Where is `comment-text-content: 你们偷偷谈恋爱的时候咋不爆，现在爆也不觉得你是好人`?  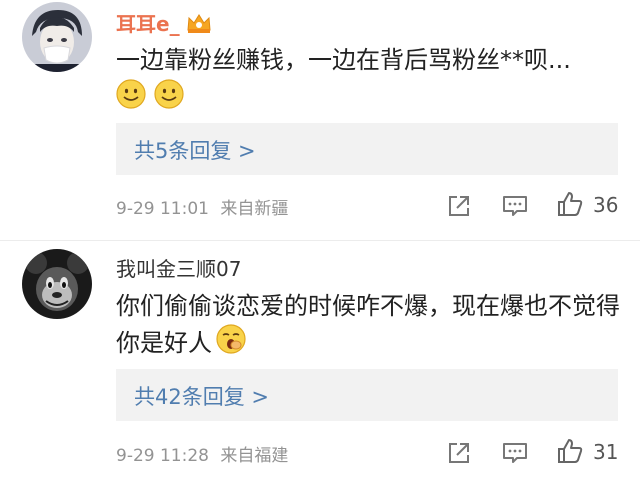
comment-text-content: 你们偷偷谈恋爱的时候咋不爆，现在爆也不觉得你是好人 is located at coordinates (368, 324).